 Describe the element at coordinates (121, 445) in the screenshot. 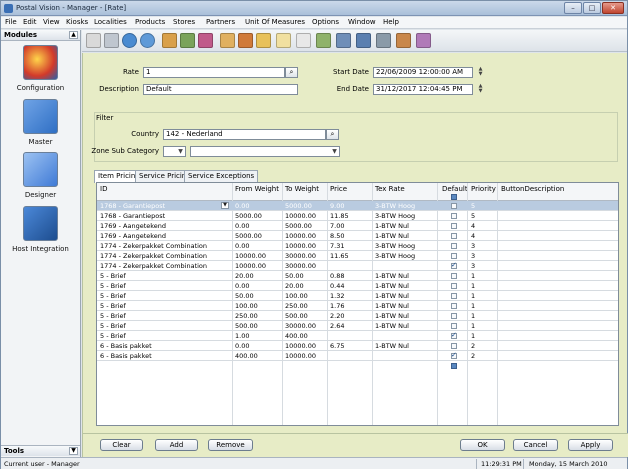

I see `clear-button: Clear` at that location.